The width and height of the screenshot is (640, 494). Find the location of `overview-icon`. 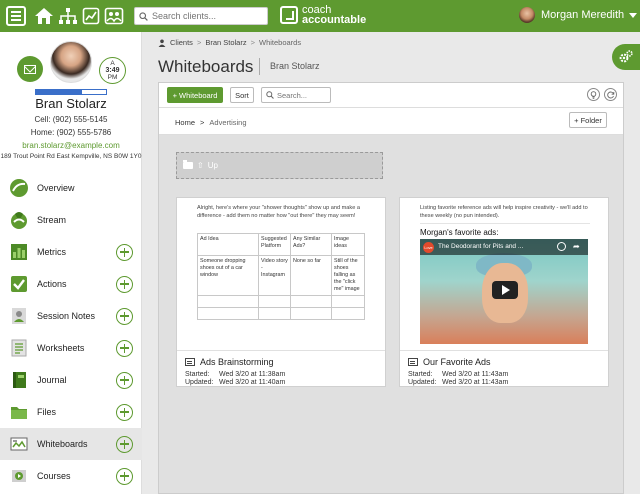

overview-icon is located at coordinates (19, 188).